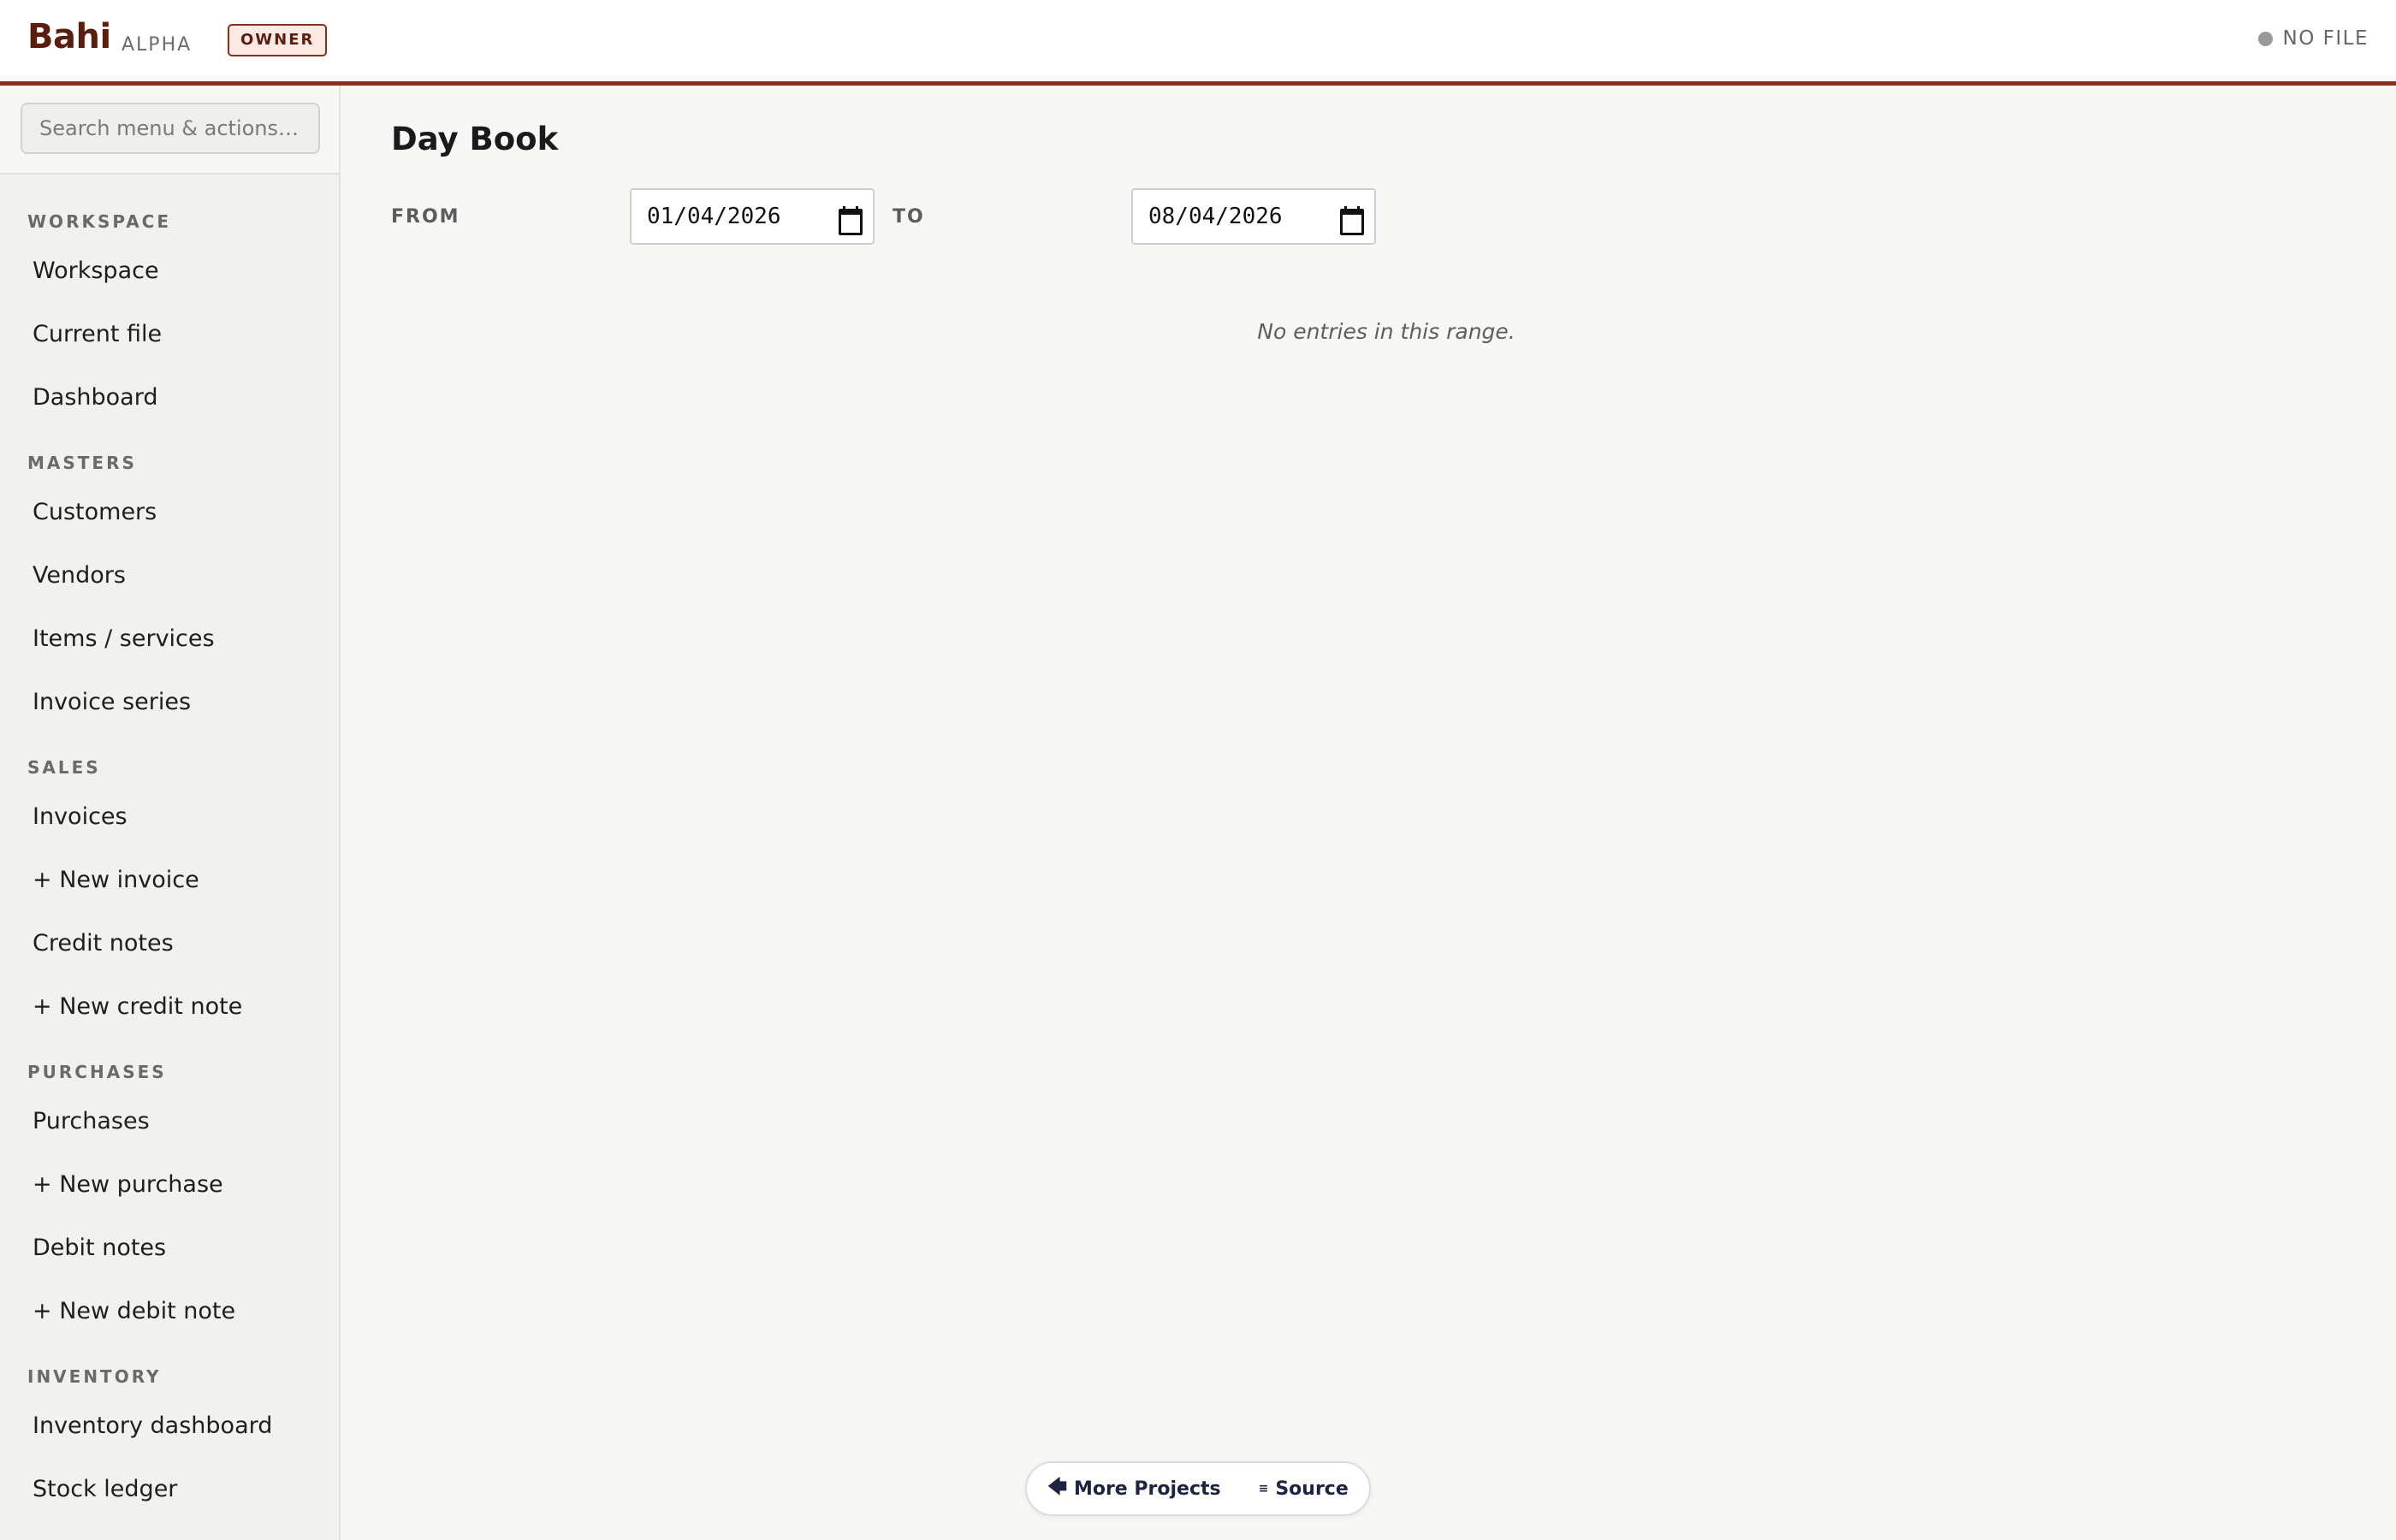 The image size is (2396, 1540). I want to click on section-title-masters: MASTERS, so click(82, 463).